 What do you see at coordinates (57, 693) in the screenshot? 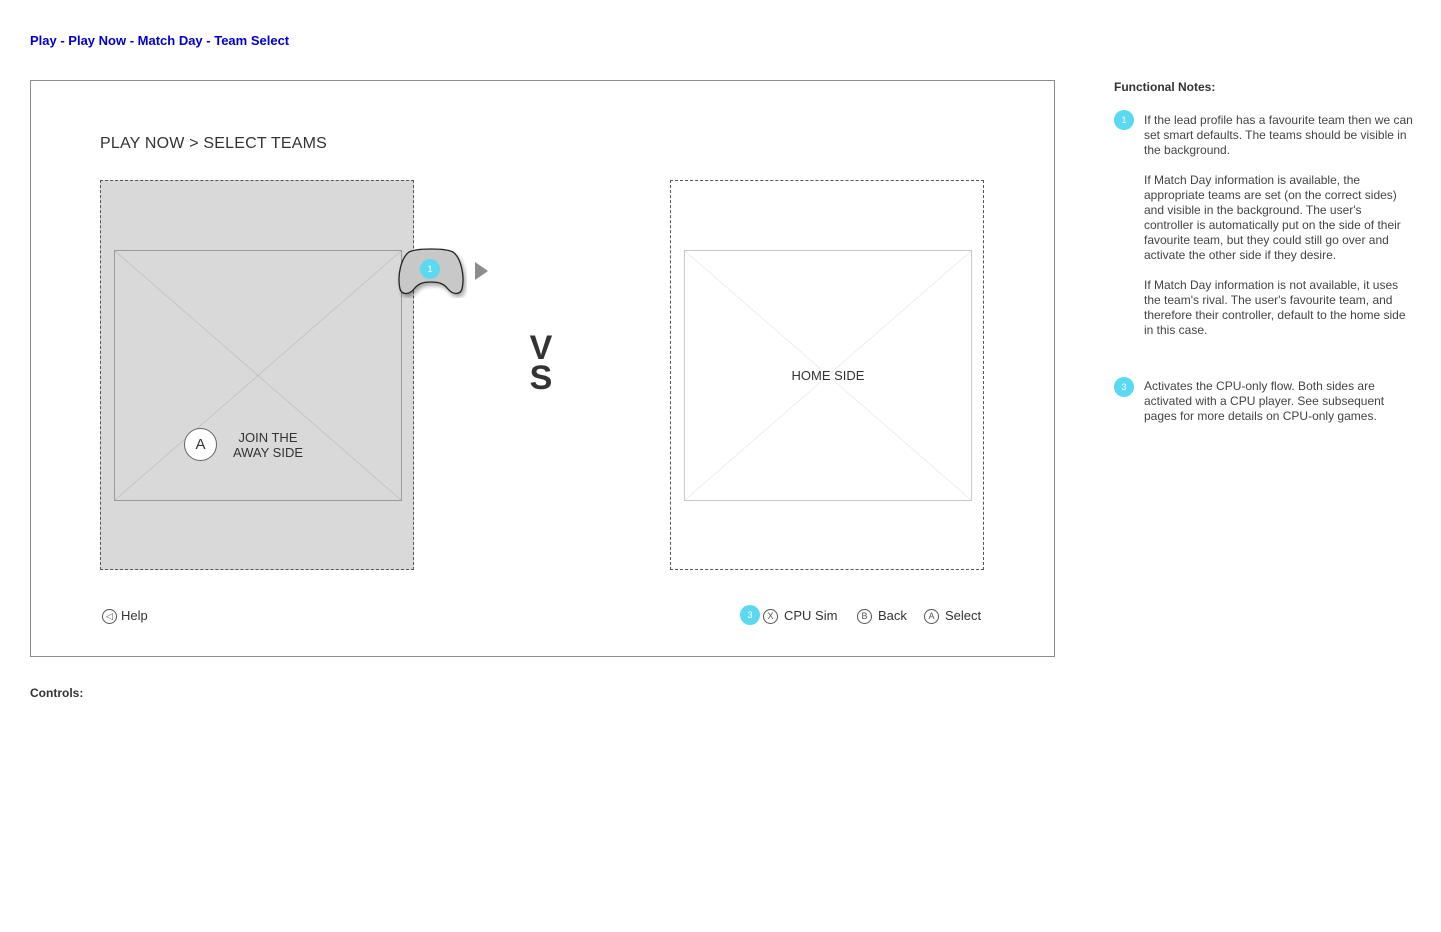
I see `controls-title: Controls:` at bounding box center [57, 693].